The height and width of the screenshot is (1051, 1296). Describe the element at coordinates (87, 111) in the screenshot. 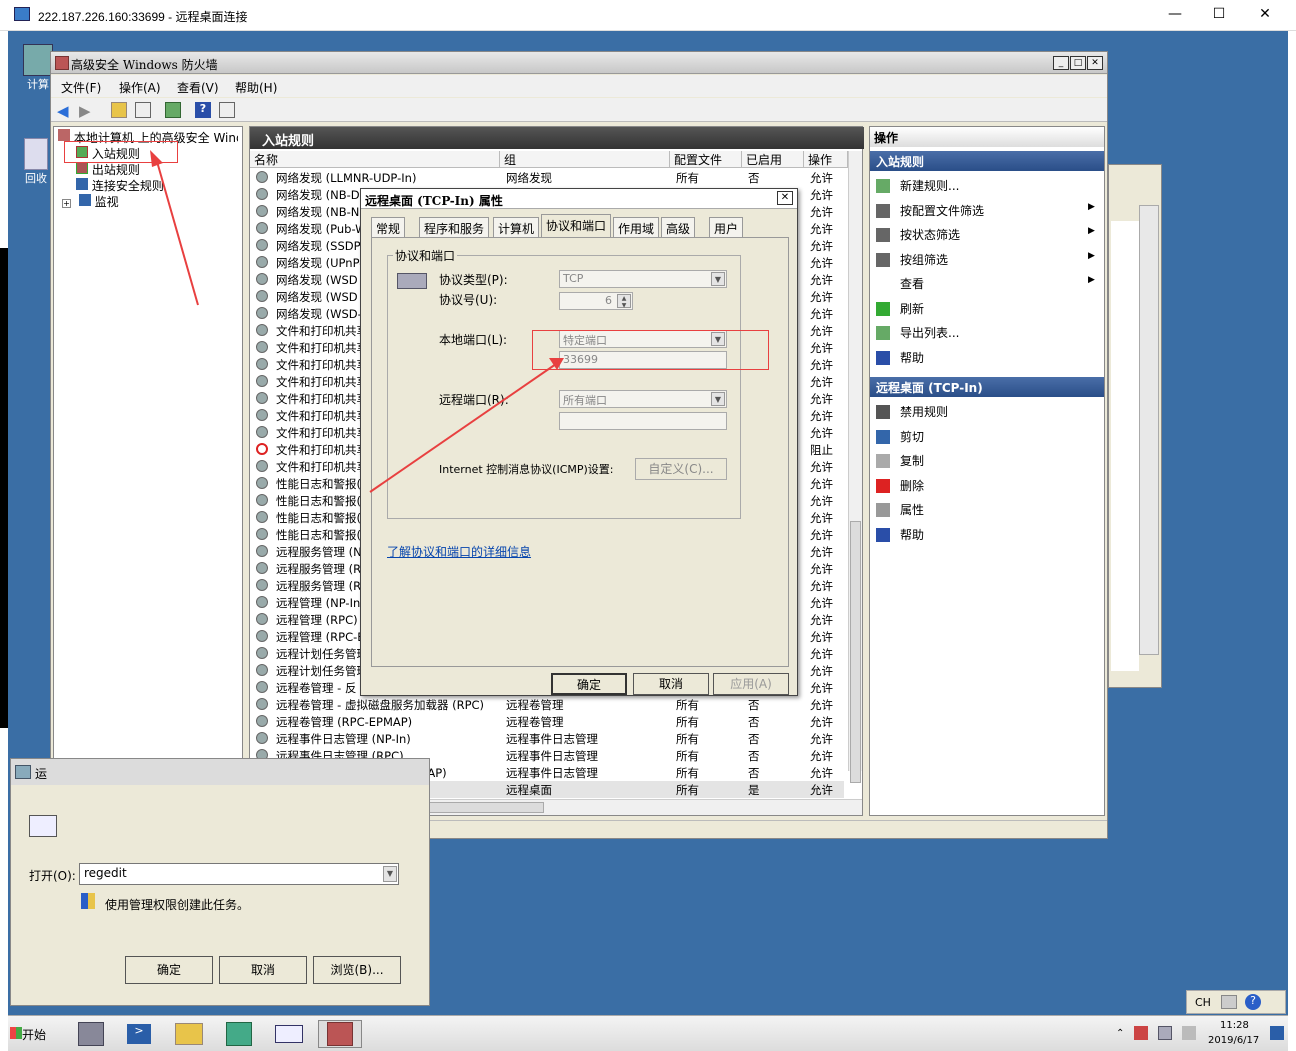

I see `forward-arrow-icon: ▶` at that location.